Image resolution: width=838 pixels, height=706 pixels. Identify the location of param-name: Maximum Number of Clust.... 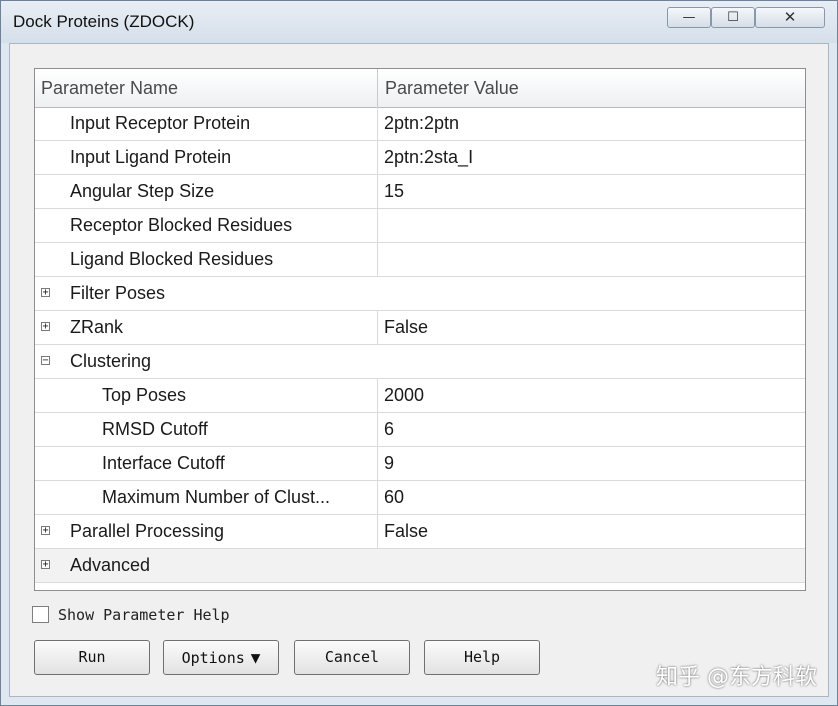
(216, 497).